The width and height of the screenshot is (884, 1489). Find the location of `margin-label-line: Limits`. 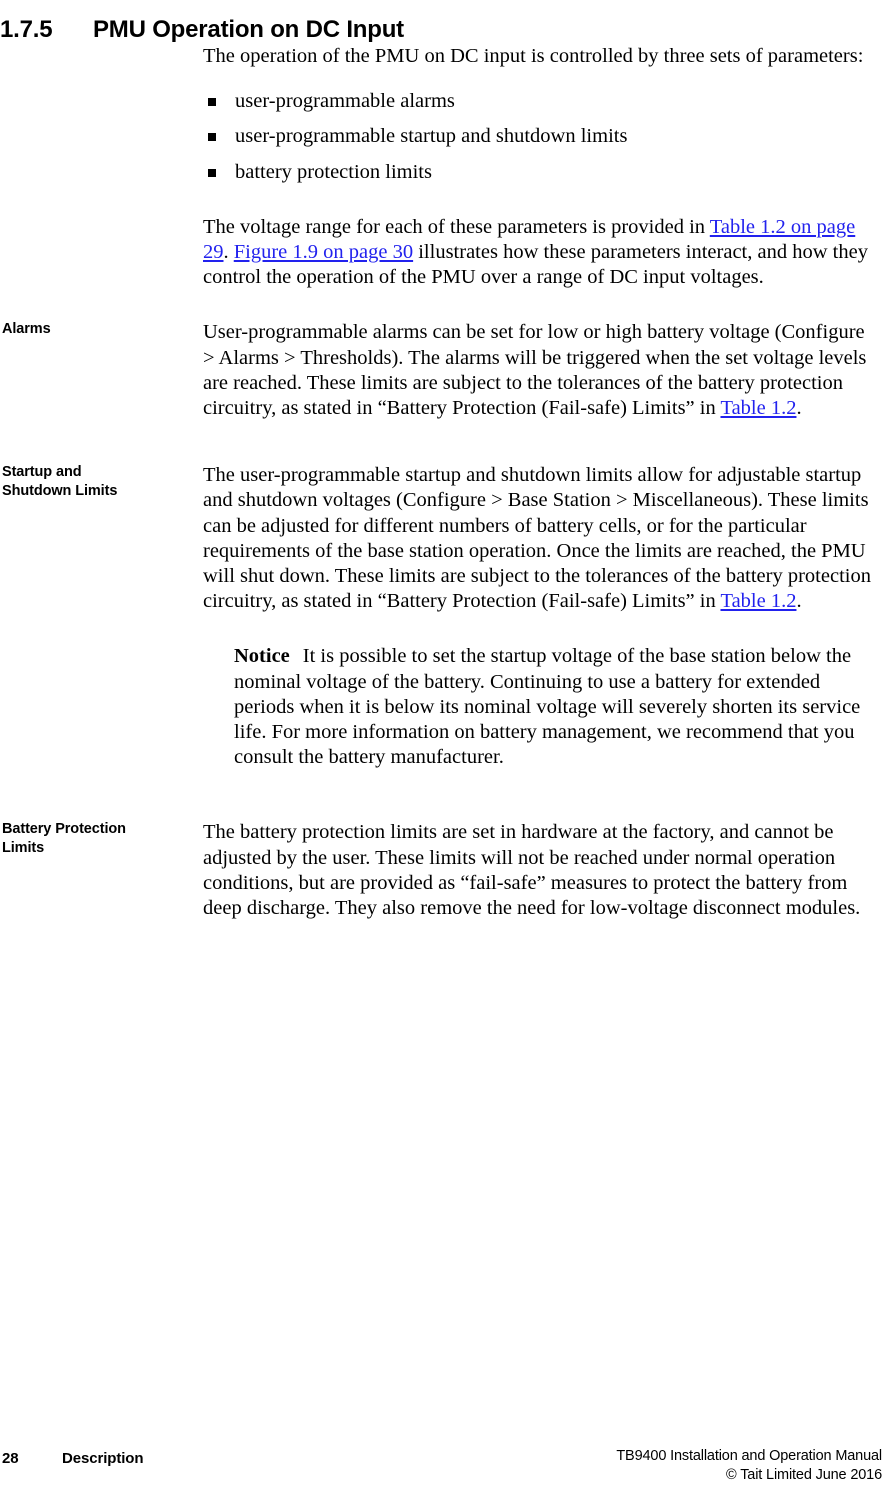

margin-label-line: Limits is located at coordinates (23, 848).